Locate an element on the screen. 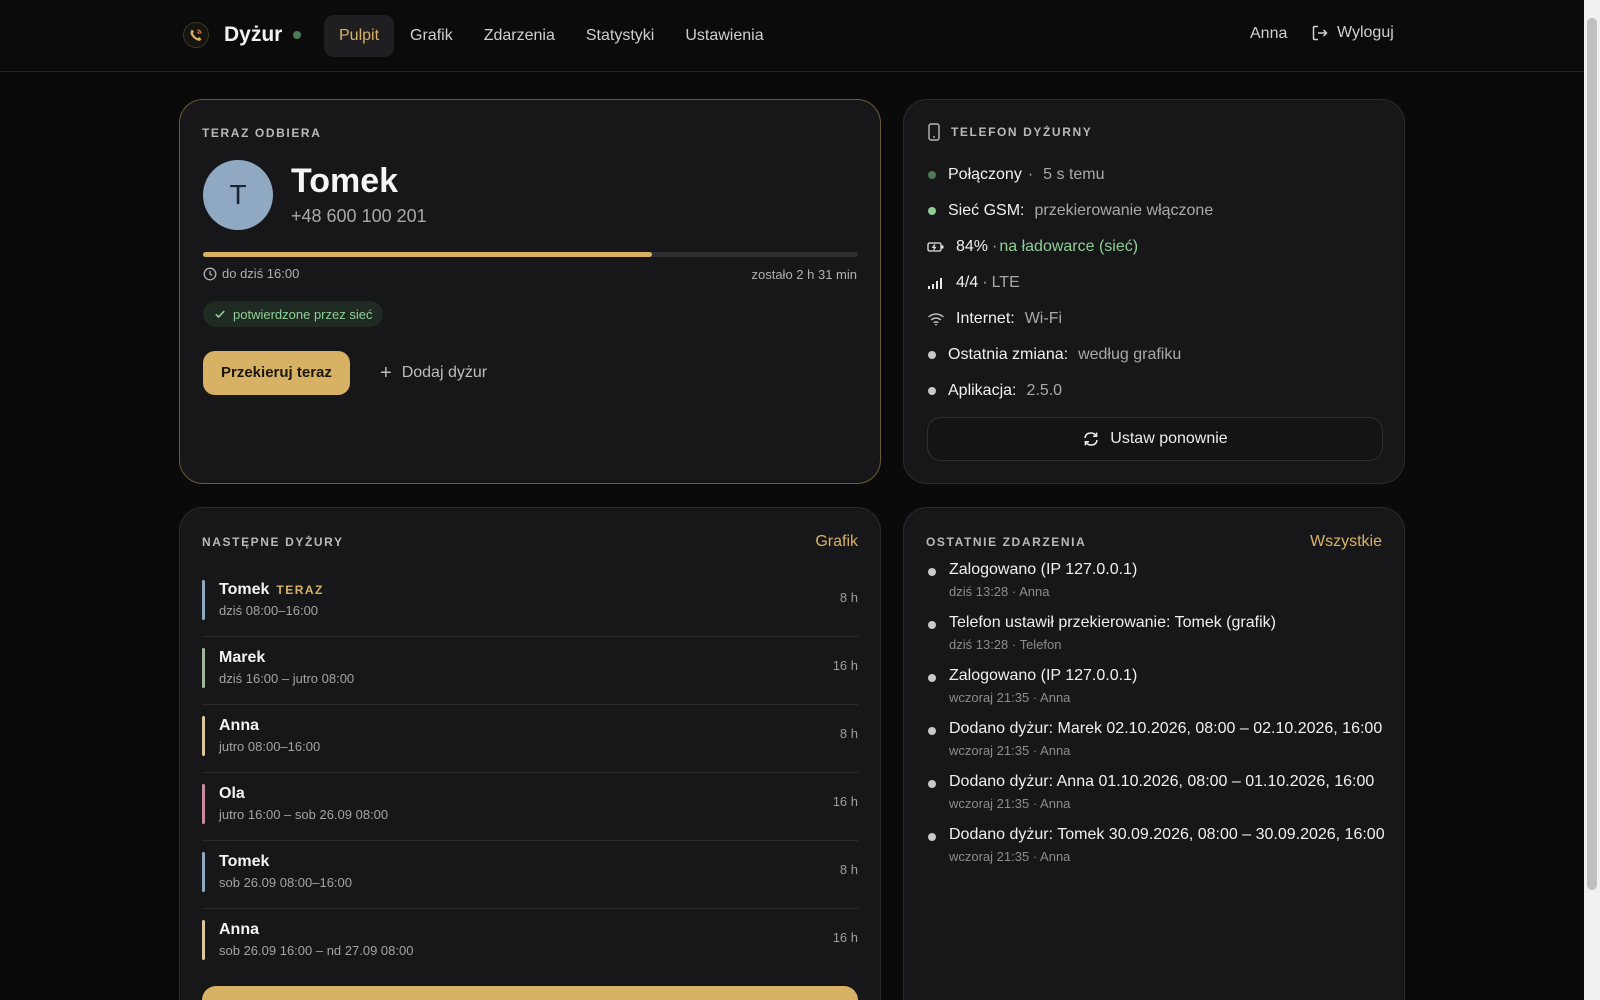  event-meta: dziś 13:28 · Anna is located at coordinates (999, 591).